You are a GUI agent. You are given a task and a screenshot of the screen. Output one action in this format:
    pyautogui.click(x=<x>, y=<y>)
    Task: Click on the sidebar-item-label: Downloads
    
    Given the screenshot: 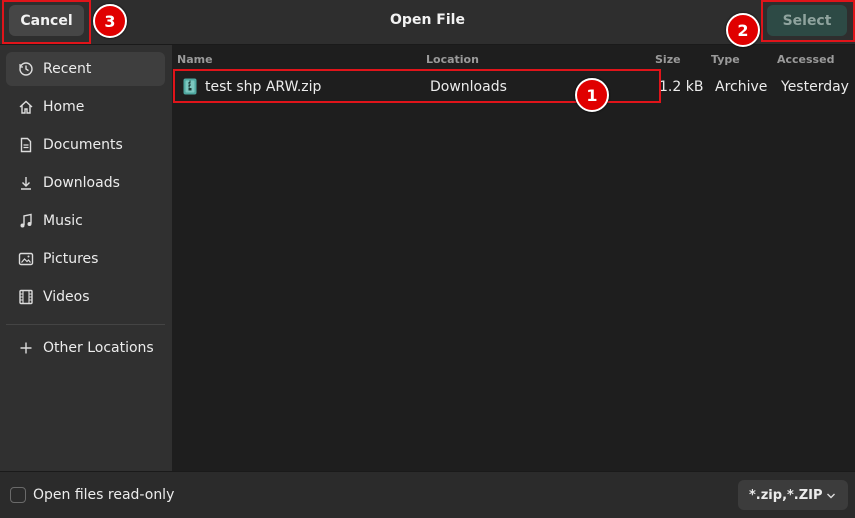 What is the action you would take?
    pyautogui.click(x=81, y=183)
    